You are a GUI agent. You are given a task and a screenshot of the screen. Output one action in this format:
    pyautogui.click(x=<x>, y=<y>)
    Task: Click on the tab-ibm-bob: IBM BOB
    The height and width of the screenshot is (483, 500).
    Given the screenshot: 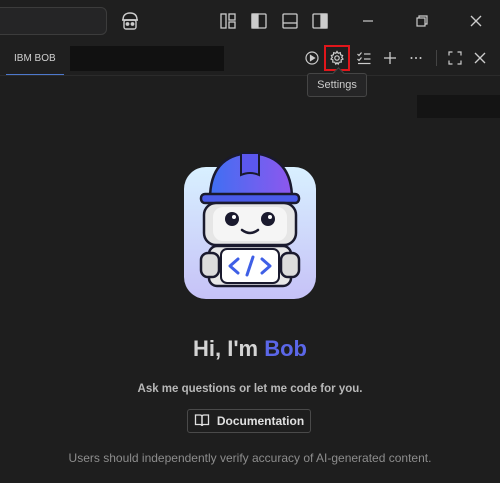 What is the action you would take?
    pyautogui.click(x=35, y=58)
    